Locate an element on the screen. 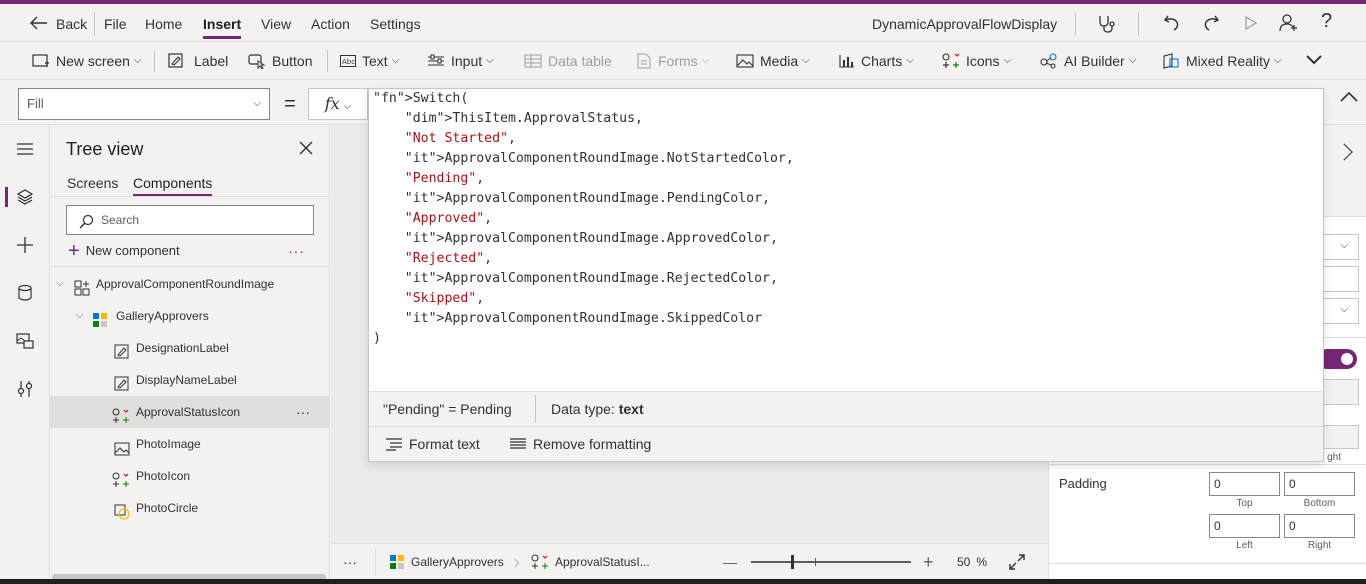 The height and width of the screenshot is (584, 1366). app-name: DynamicApprovalFlowDisplay is located at coordinates (965, 24).